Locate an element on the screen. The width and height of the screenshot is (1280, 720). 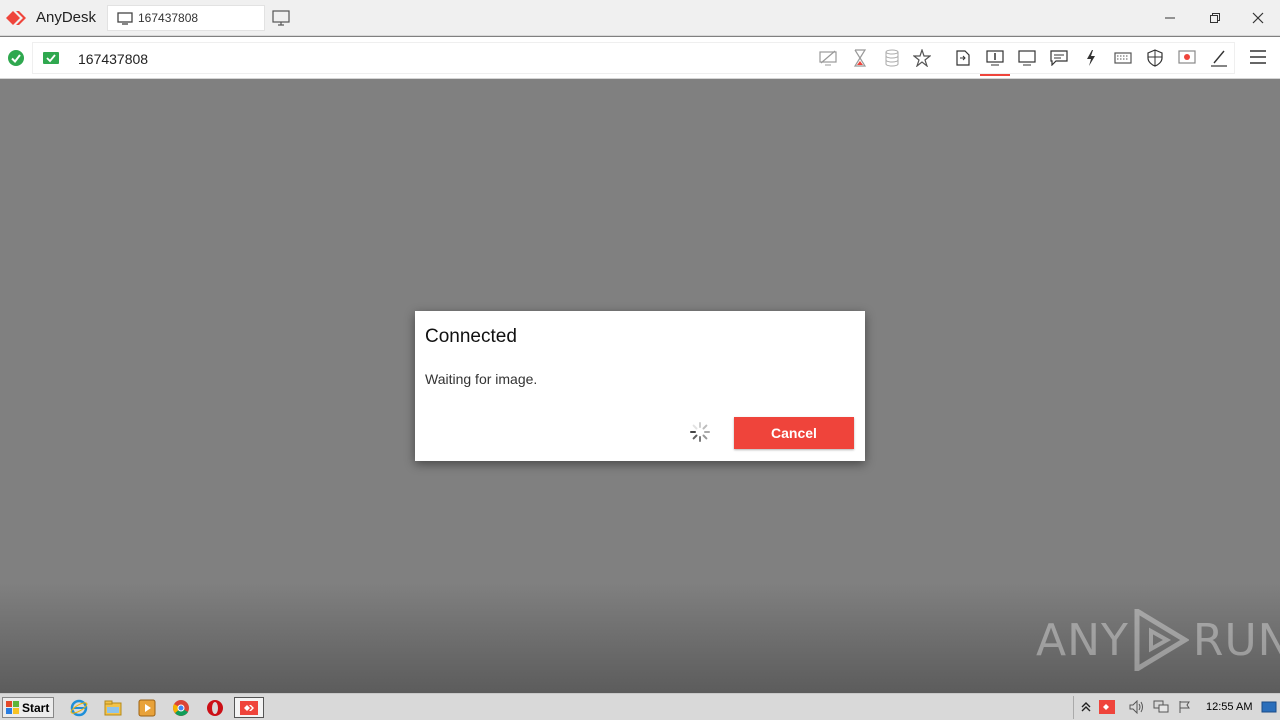
opera-icon is located at coordinates (215, 707).